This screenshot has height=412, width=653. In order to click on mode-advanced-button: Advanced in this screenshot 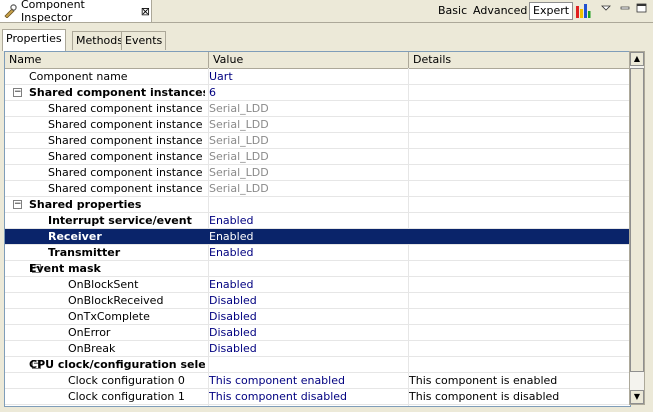, I will do `click(500, 11)`.